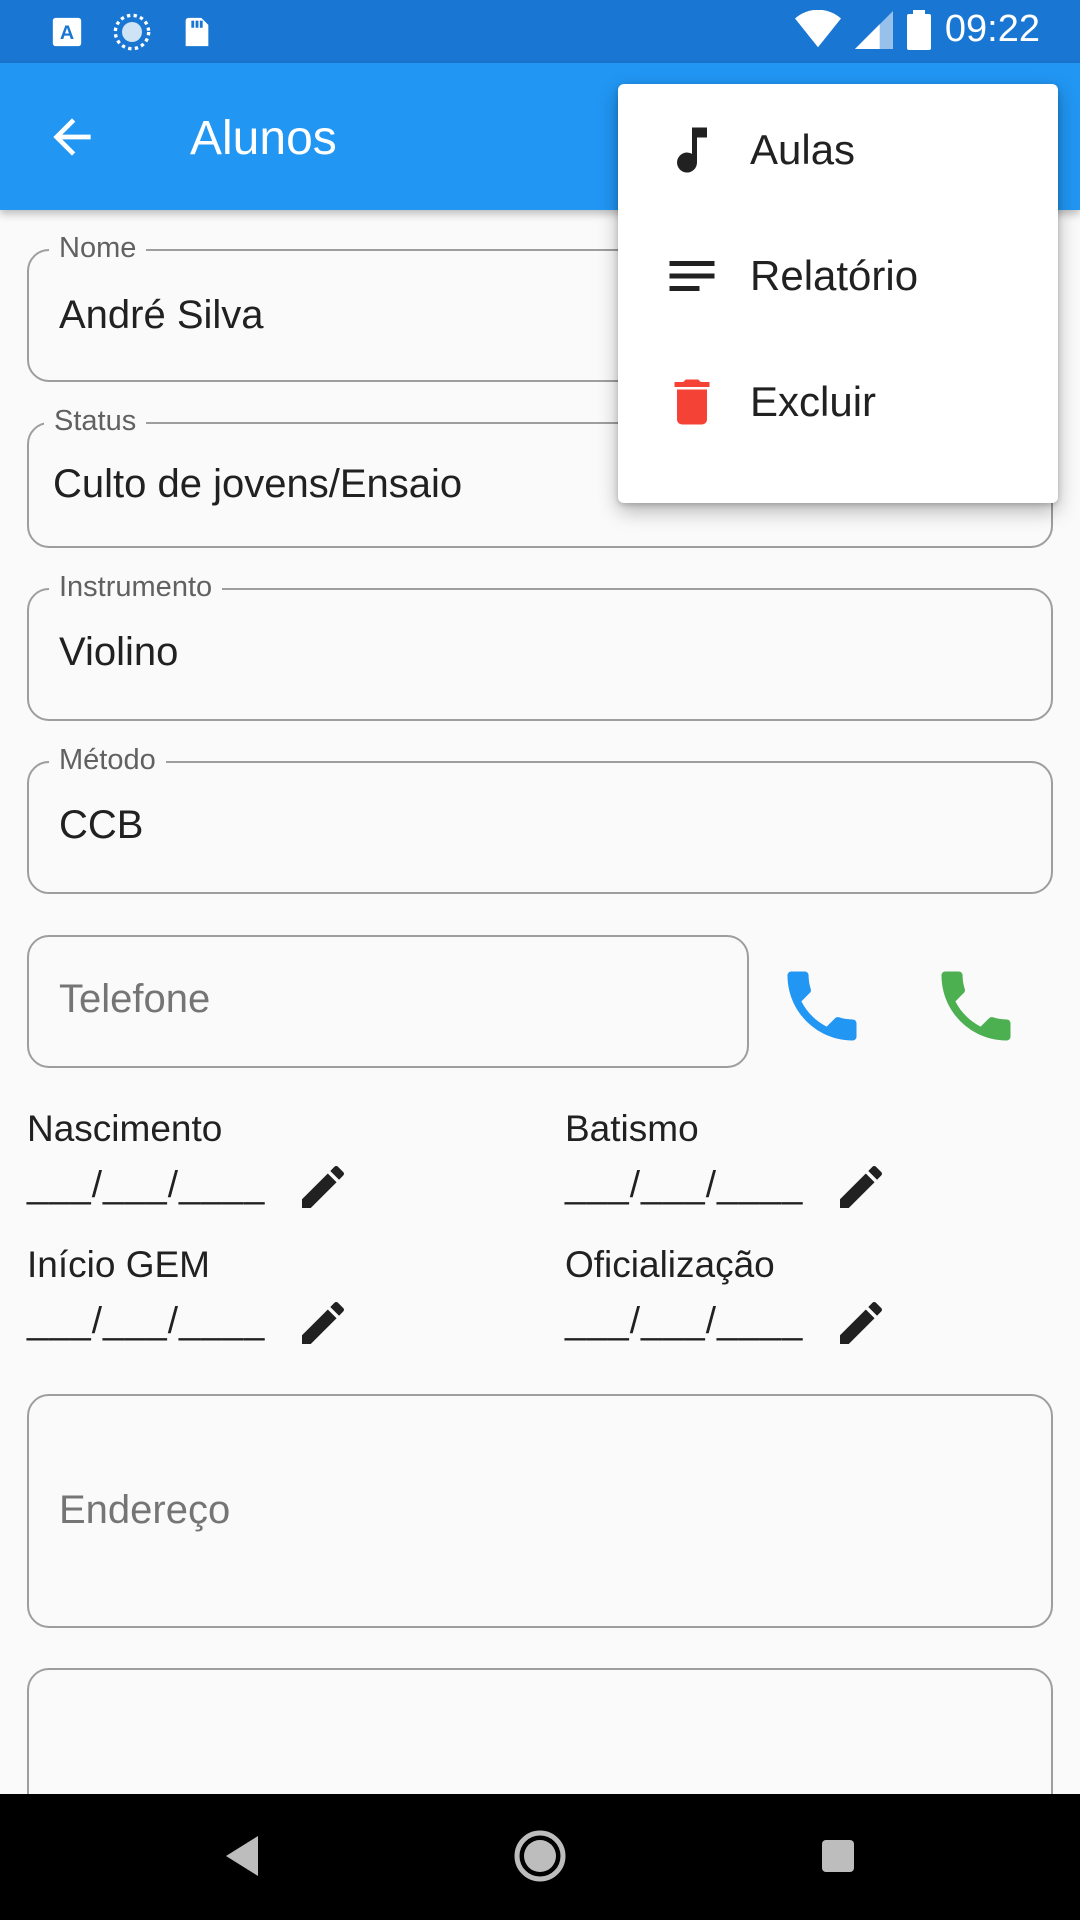 The image size is (1080, 1920). What do you see at coordinates (861, 1187) in the screenshot?
I see `edit-batismo-icon` at bounding box center [861, 1187].